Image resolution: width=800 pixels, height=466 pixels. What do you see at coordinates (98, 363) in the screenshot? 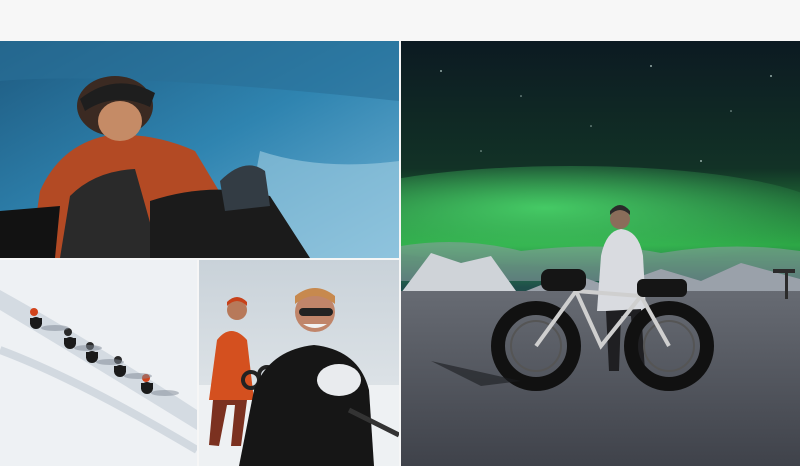
I see `photo-riders-line-snowfield` at bounding box center [98, 363].